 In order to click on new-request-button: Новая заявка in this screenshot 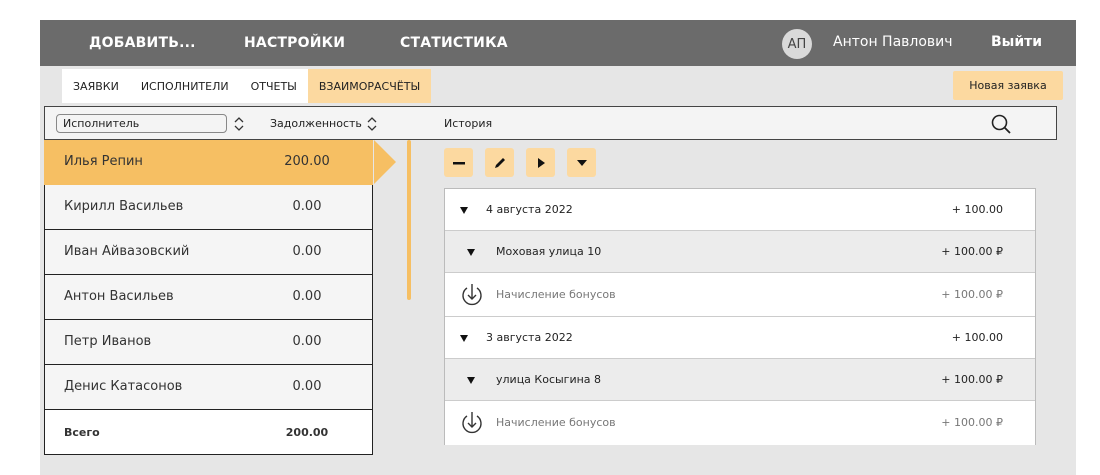, I will do `click(1008, 85)`.